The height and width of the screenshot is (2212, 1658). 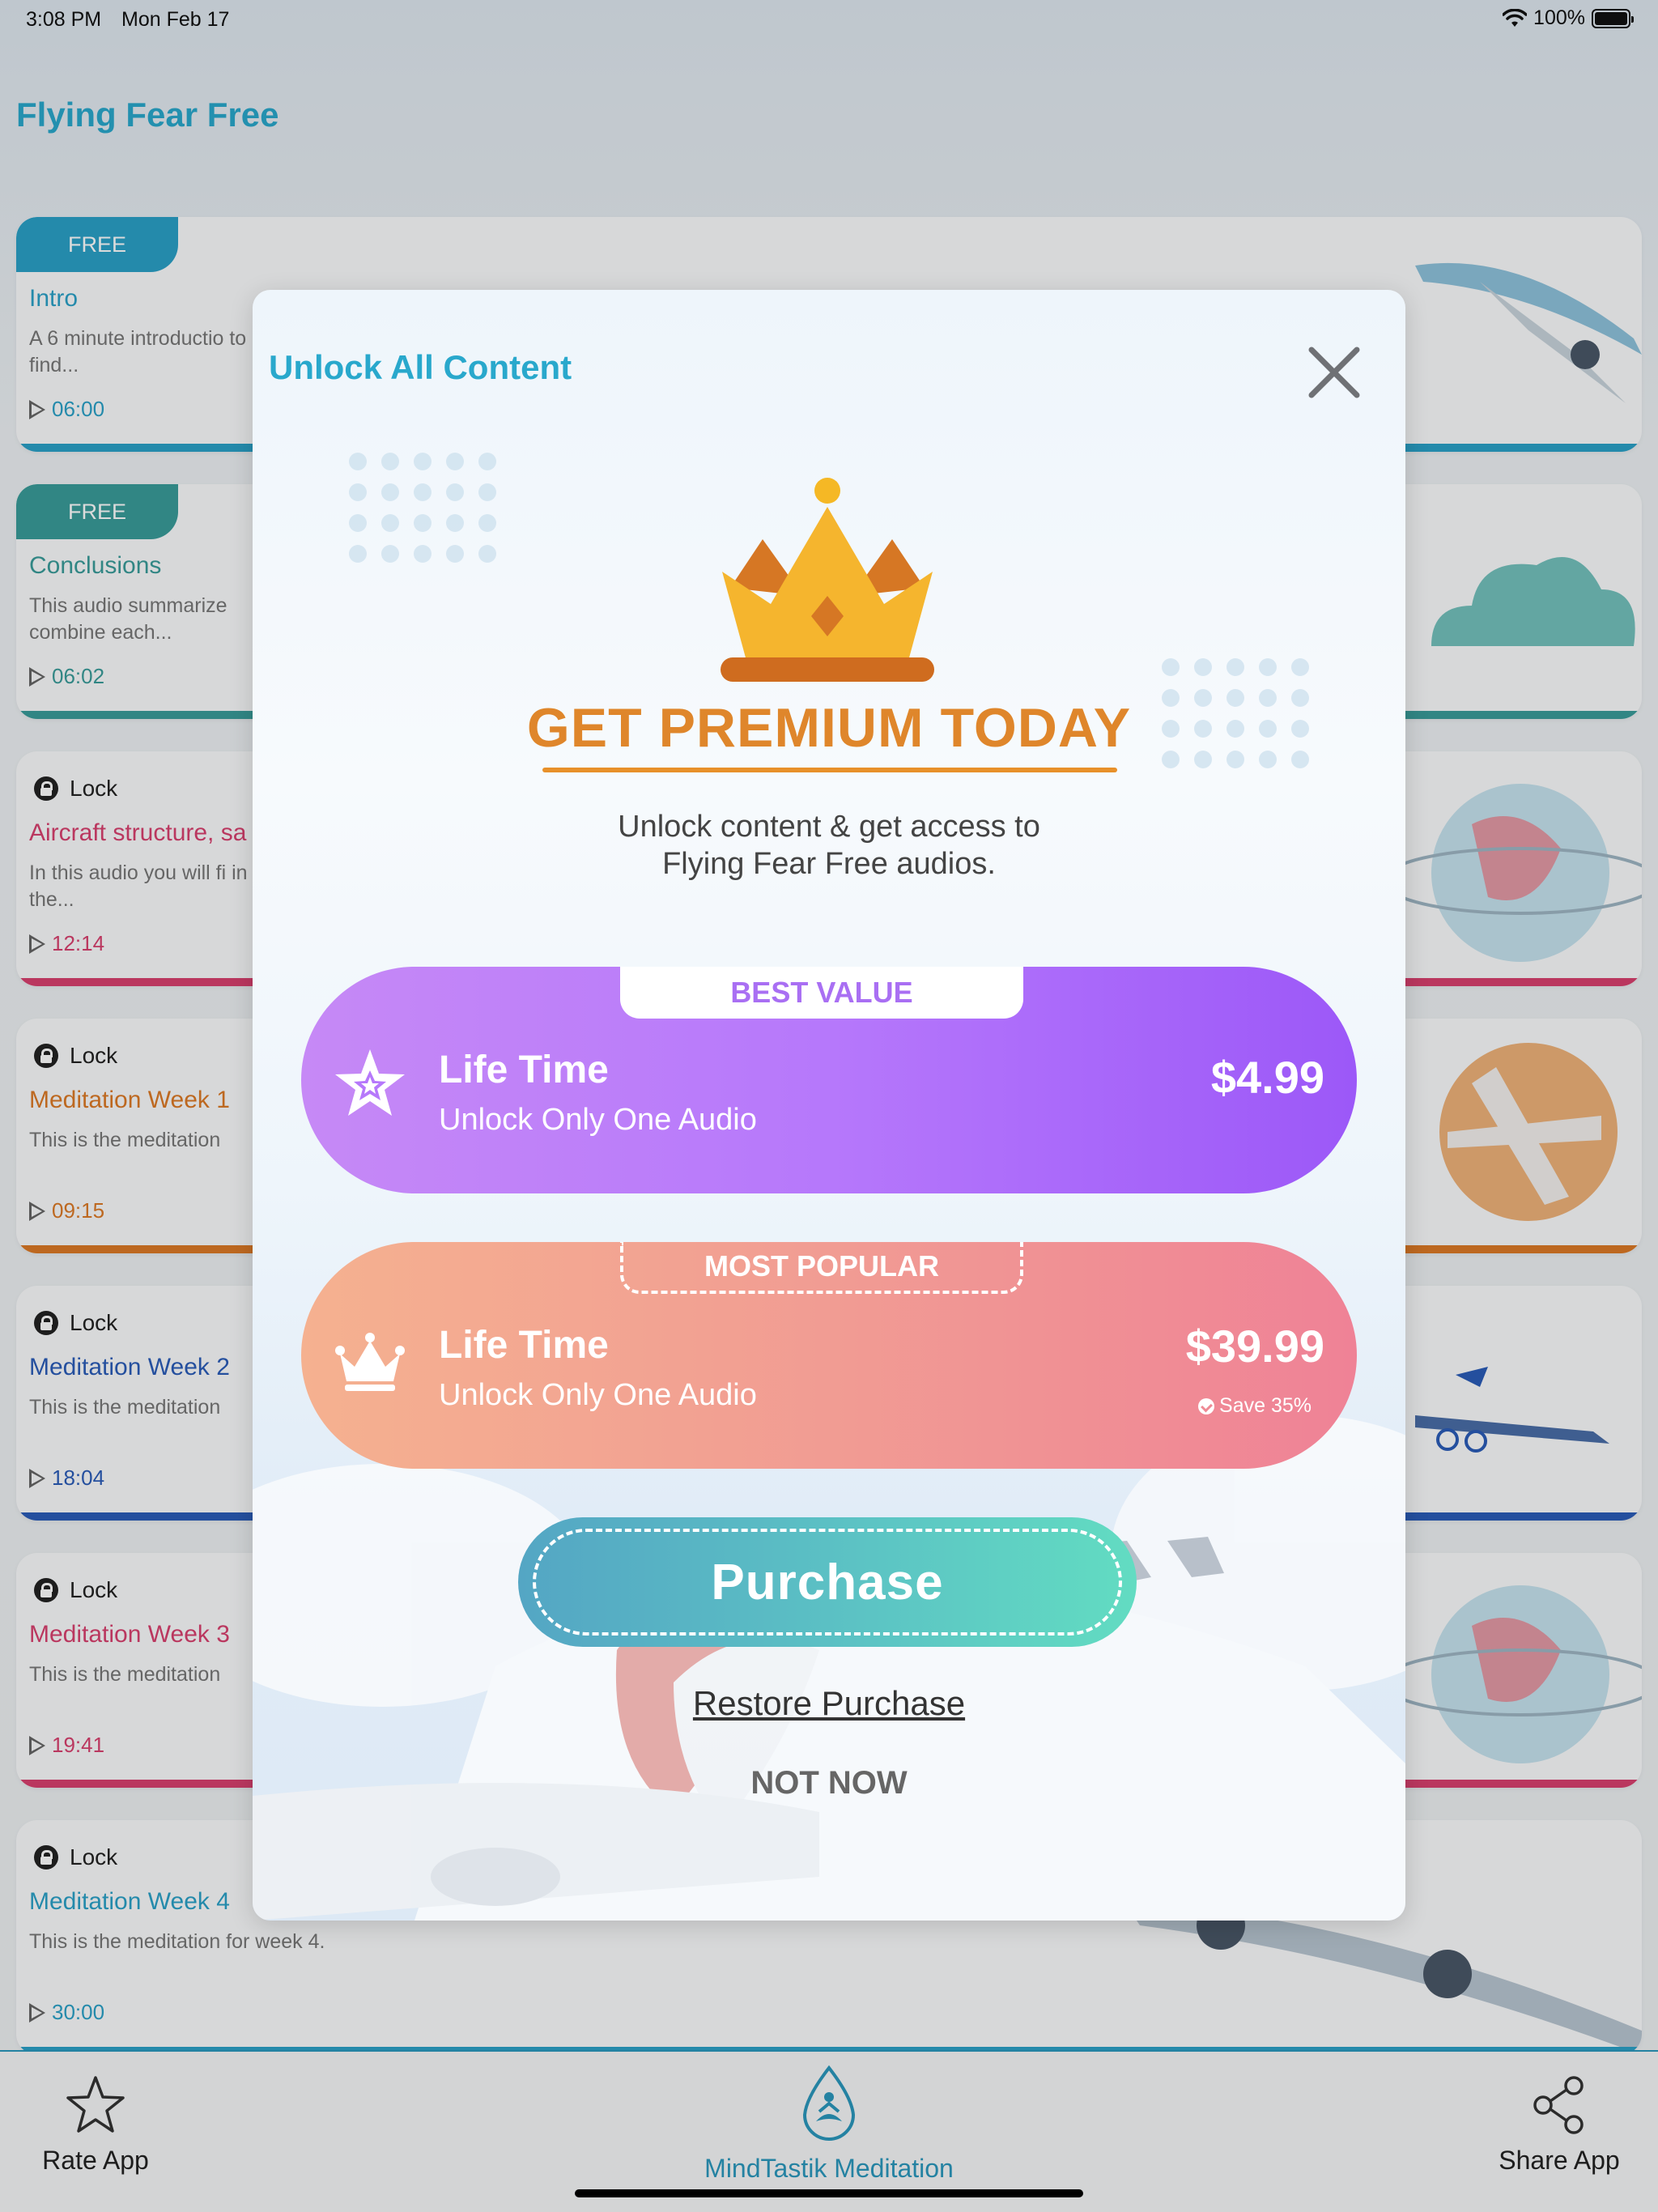 What do you see at coordinates (370, 1082) in the screenshot?
I see `star-icon` at bounding box center [370, 1082].